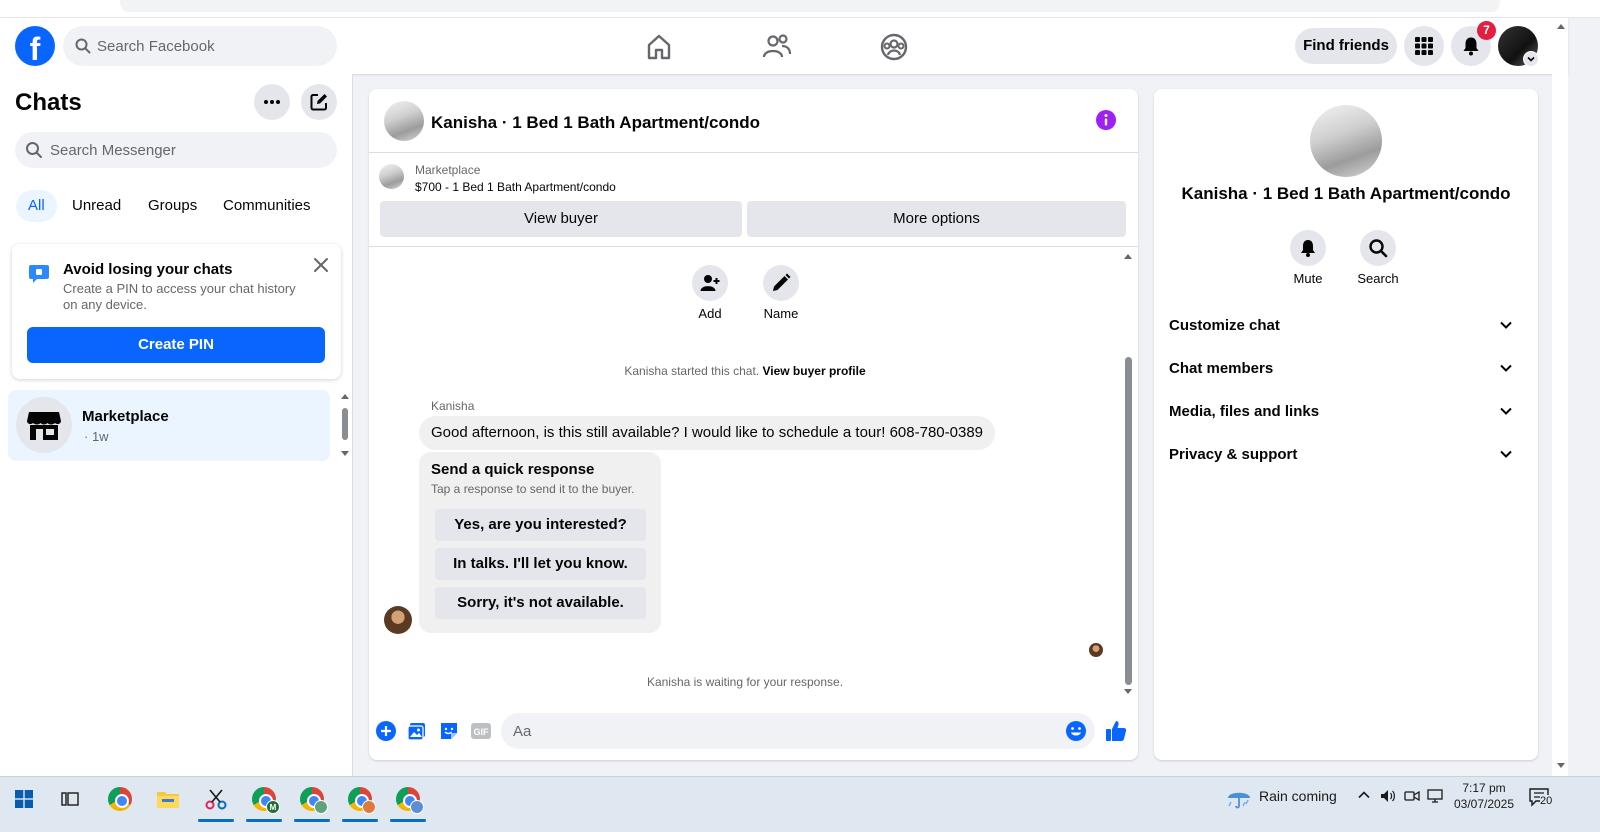  I want to click on message-input, so click(783, 731).